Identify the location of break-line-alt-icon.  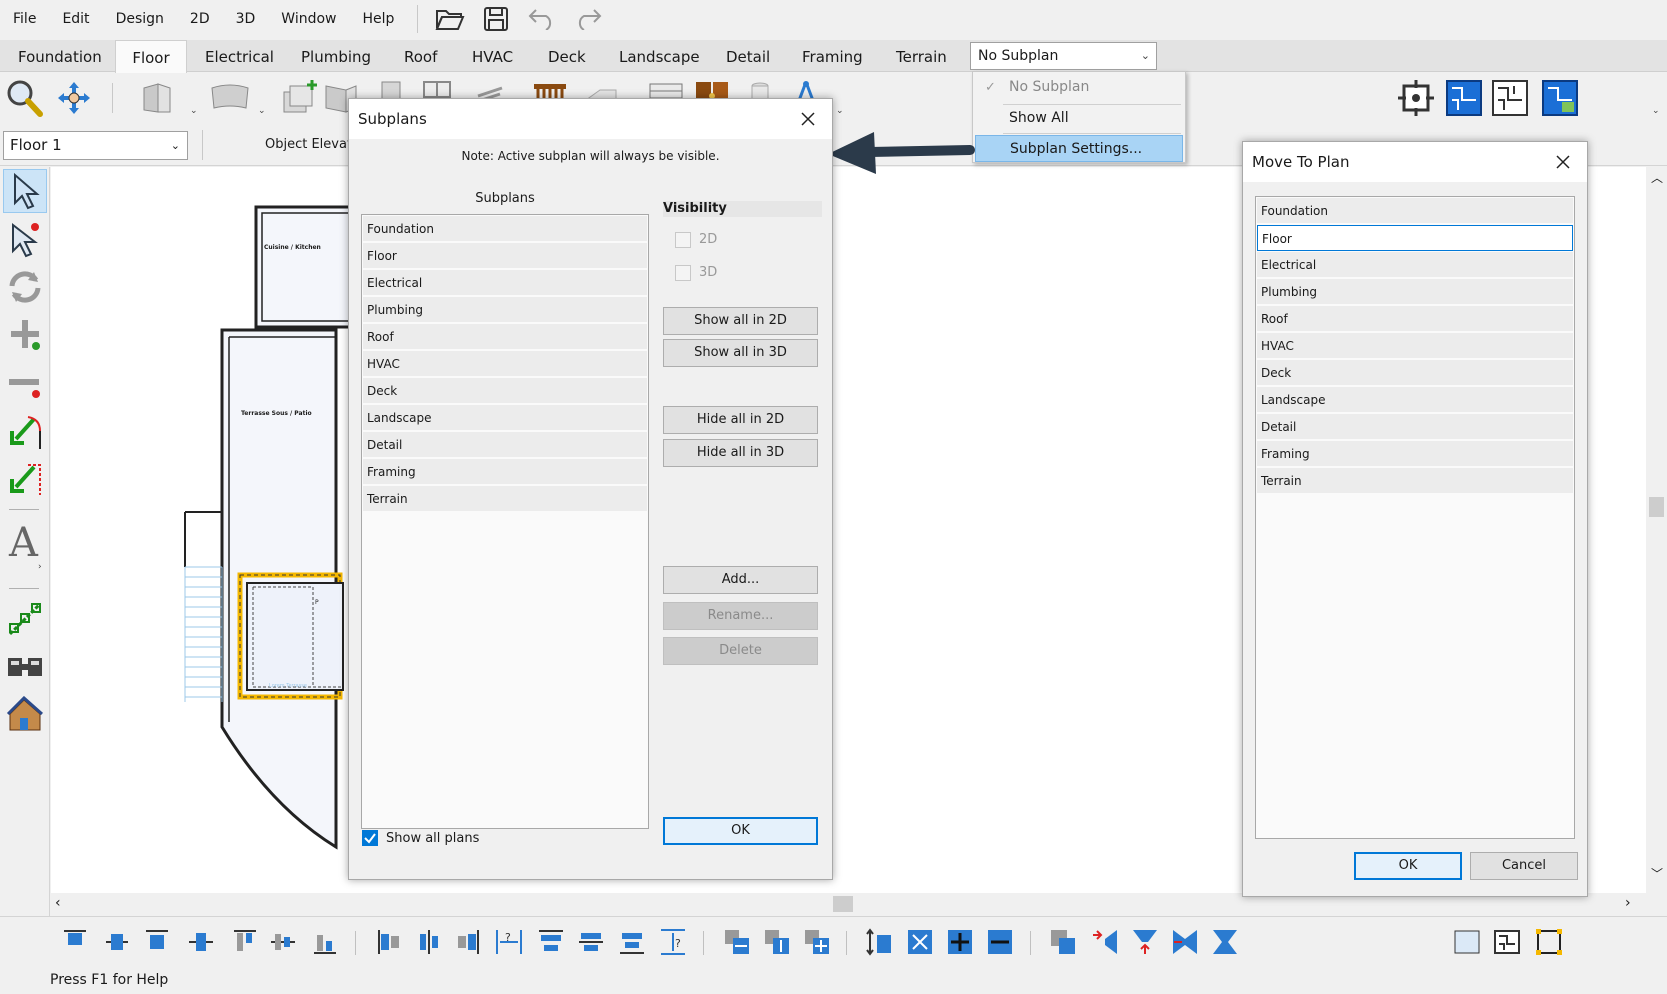
(25, 480).